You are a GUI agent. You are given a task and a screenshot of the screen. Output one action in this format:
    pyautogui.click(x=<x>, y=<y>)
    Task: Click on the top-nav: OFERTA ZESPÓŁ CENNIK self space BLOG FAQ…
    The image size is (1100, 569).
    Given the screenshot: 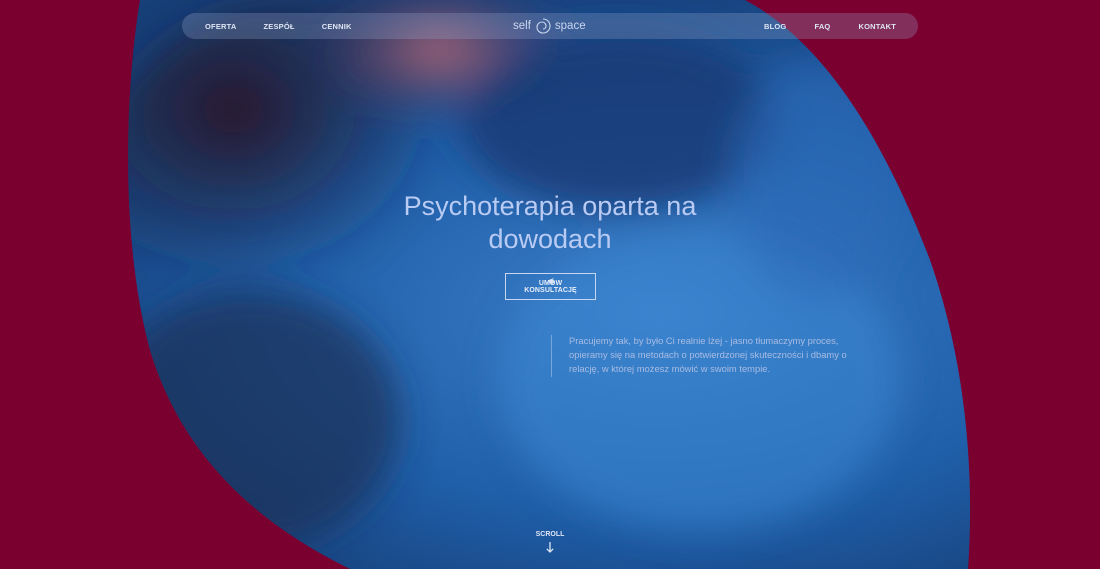 What is the action you would take?
    pyautogui.click(x=550, y=26)
    